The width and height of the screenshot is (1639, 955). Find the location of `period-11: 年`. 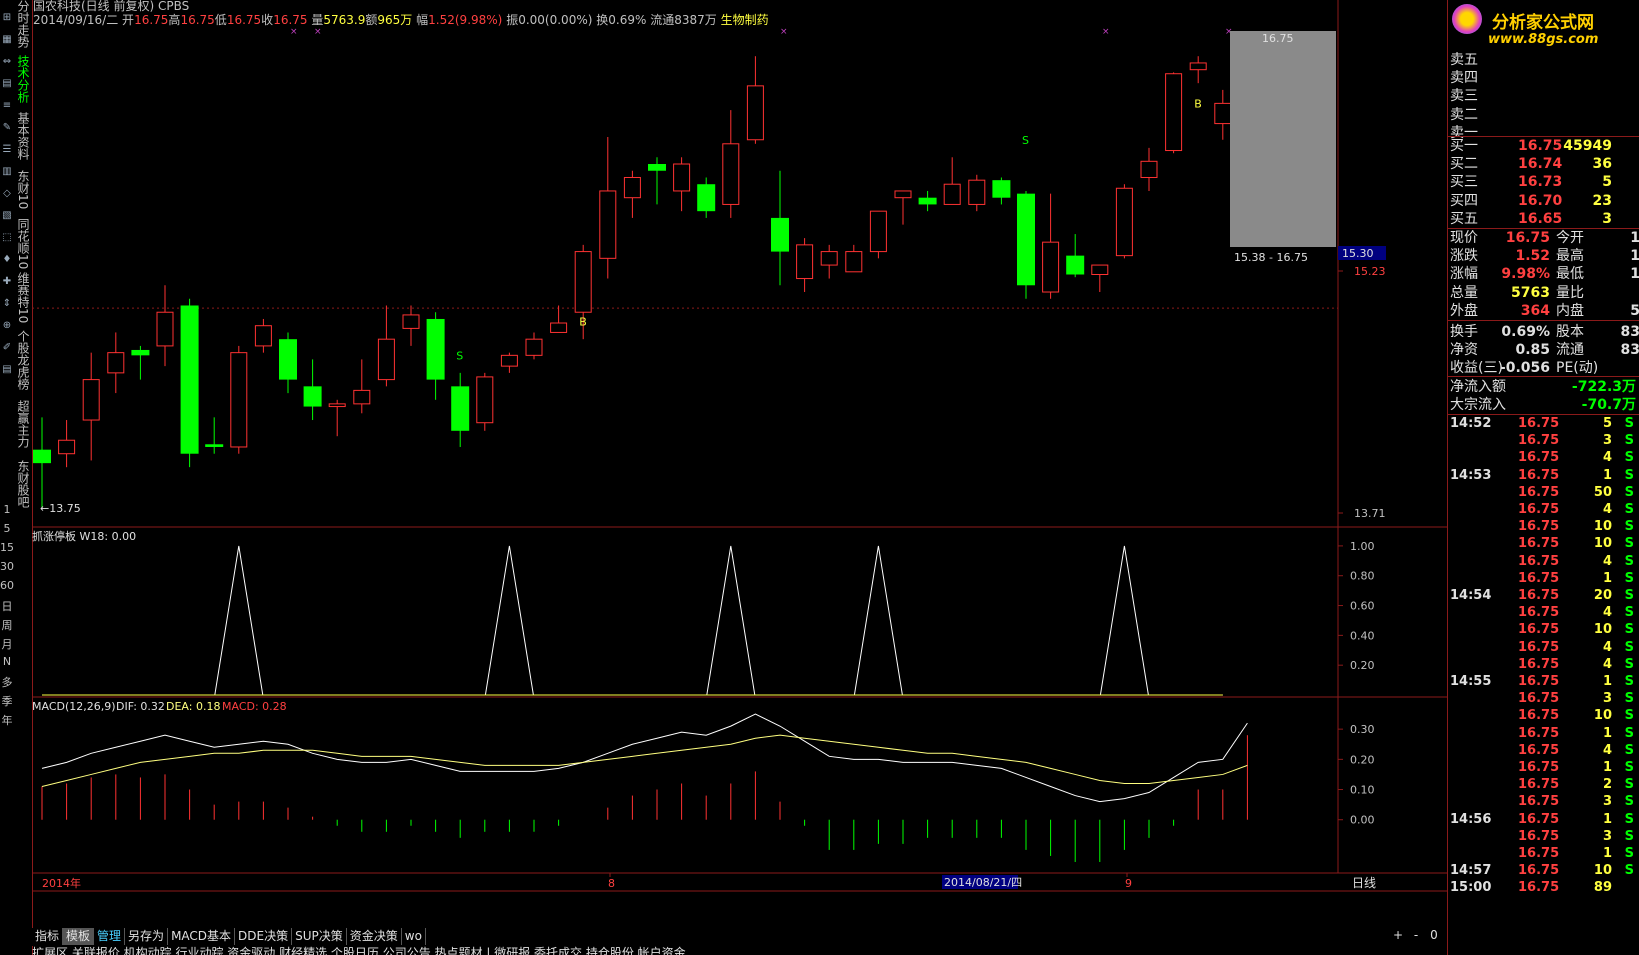

period-11: 年 is located at coordinates (7, 720).